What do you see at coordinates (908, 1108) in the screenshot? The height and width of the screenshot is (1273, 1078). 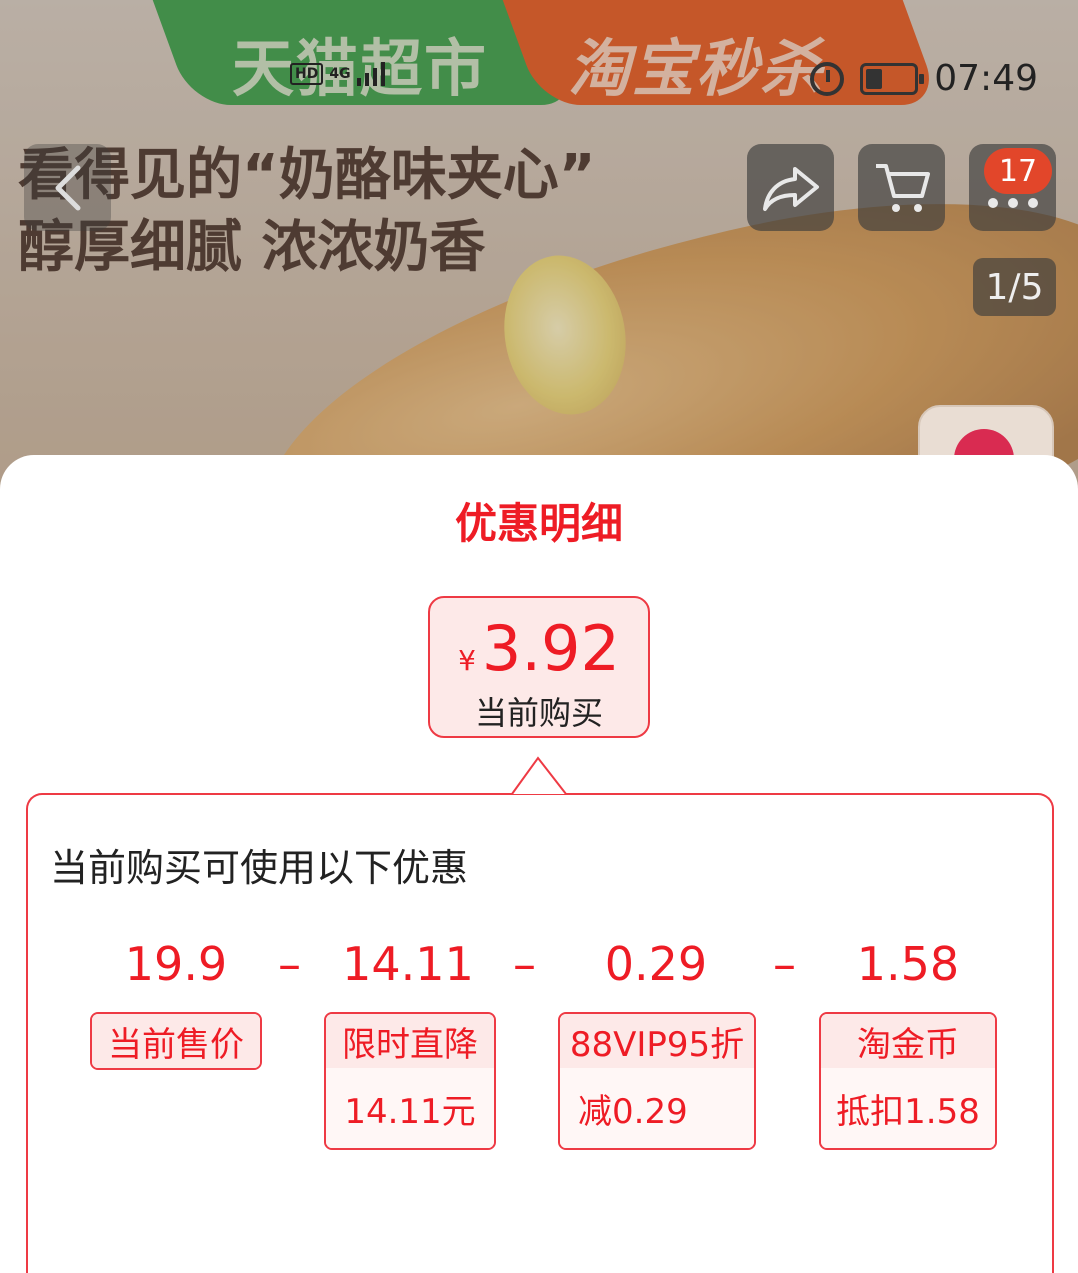 I see `tag-detail: 抵扣1.58` at bounding box center [908, 1108].